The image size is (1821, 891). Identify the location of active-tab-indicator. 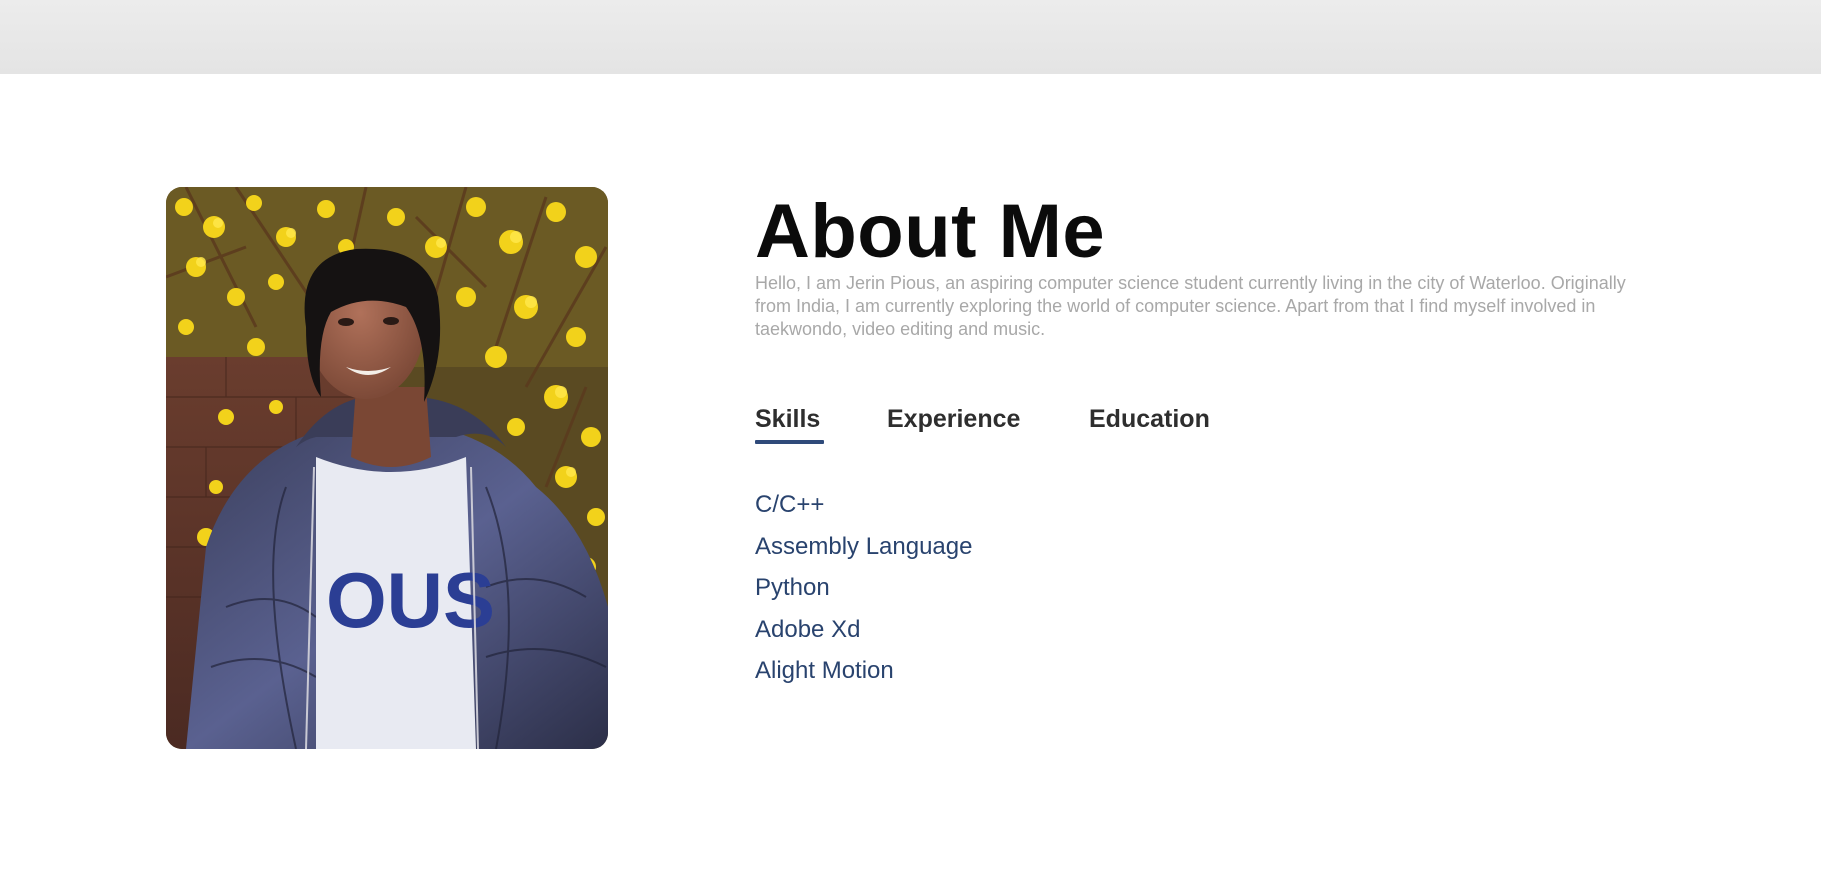
(789, 442).